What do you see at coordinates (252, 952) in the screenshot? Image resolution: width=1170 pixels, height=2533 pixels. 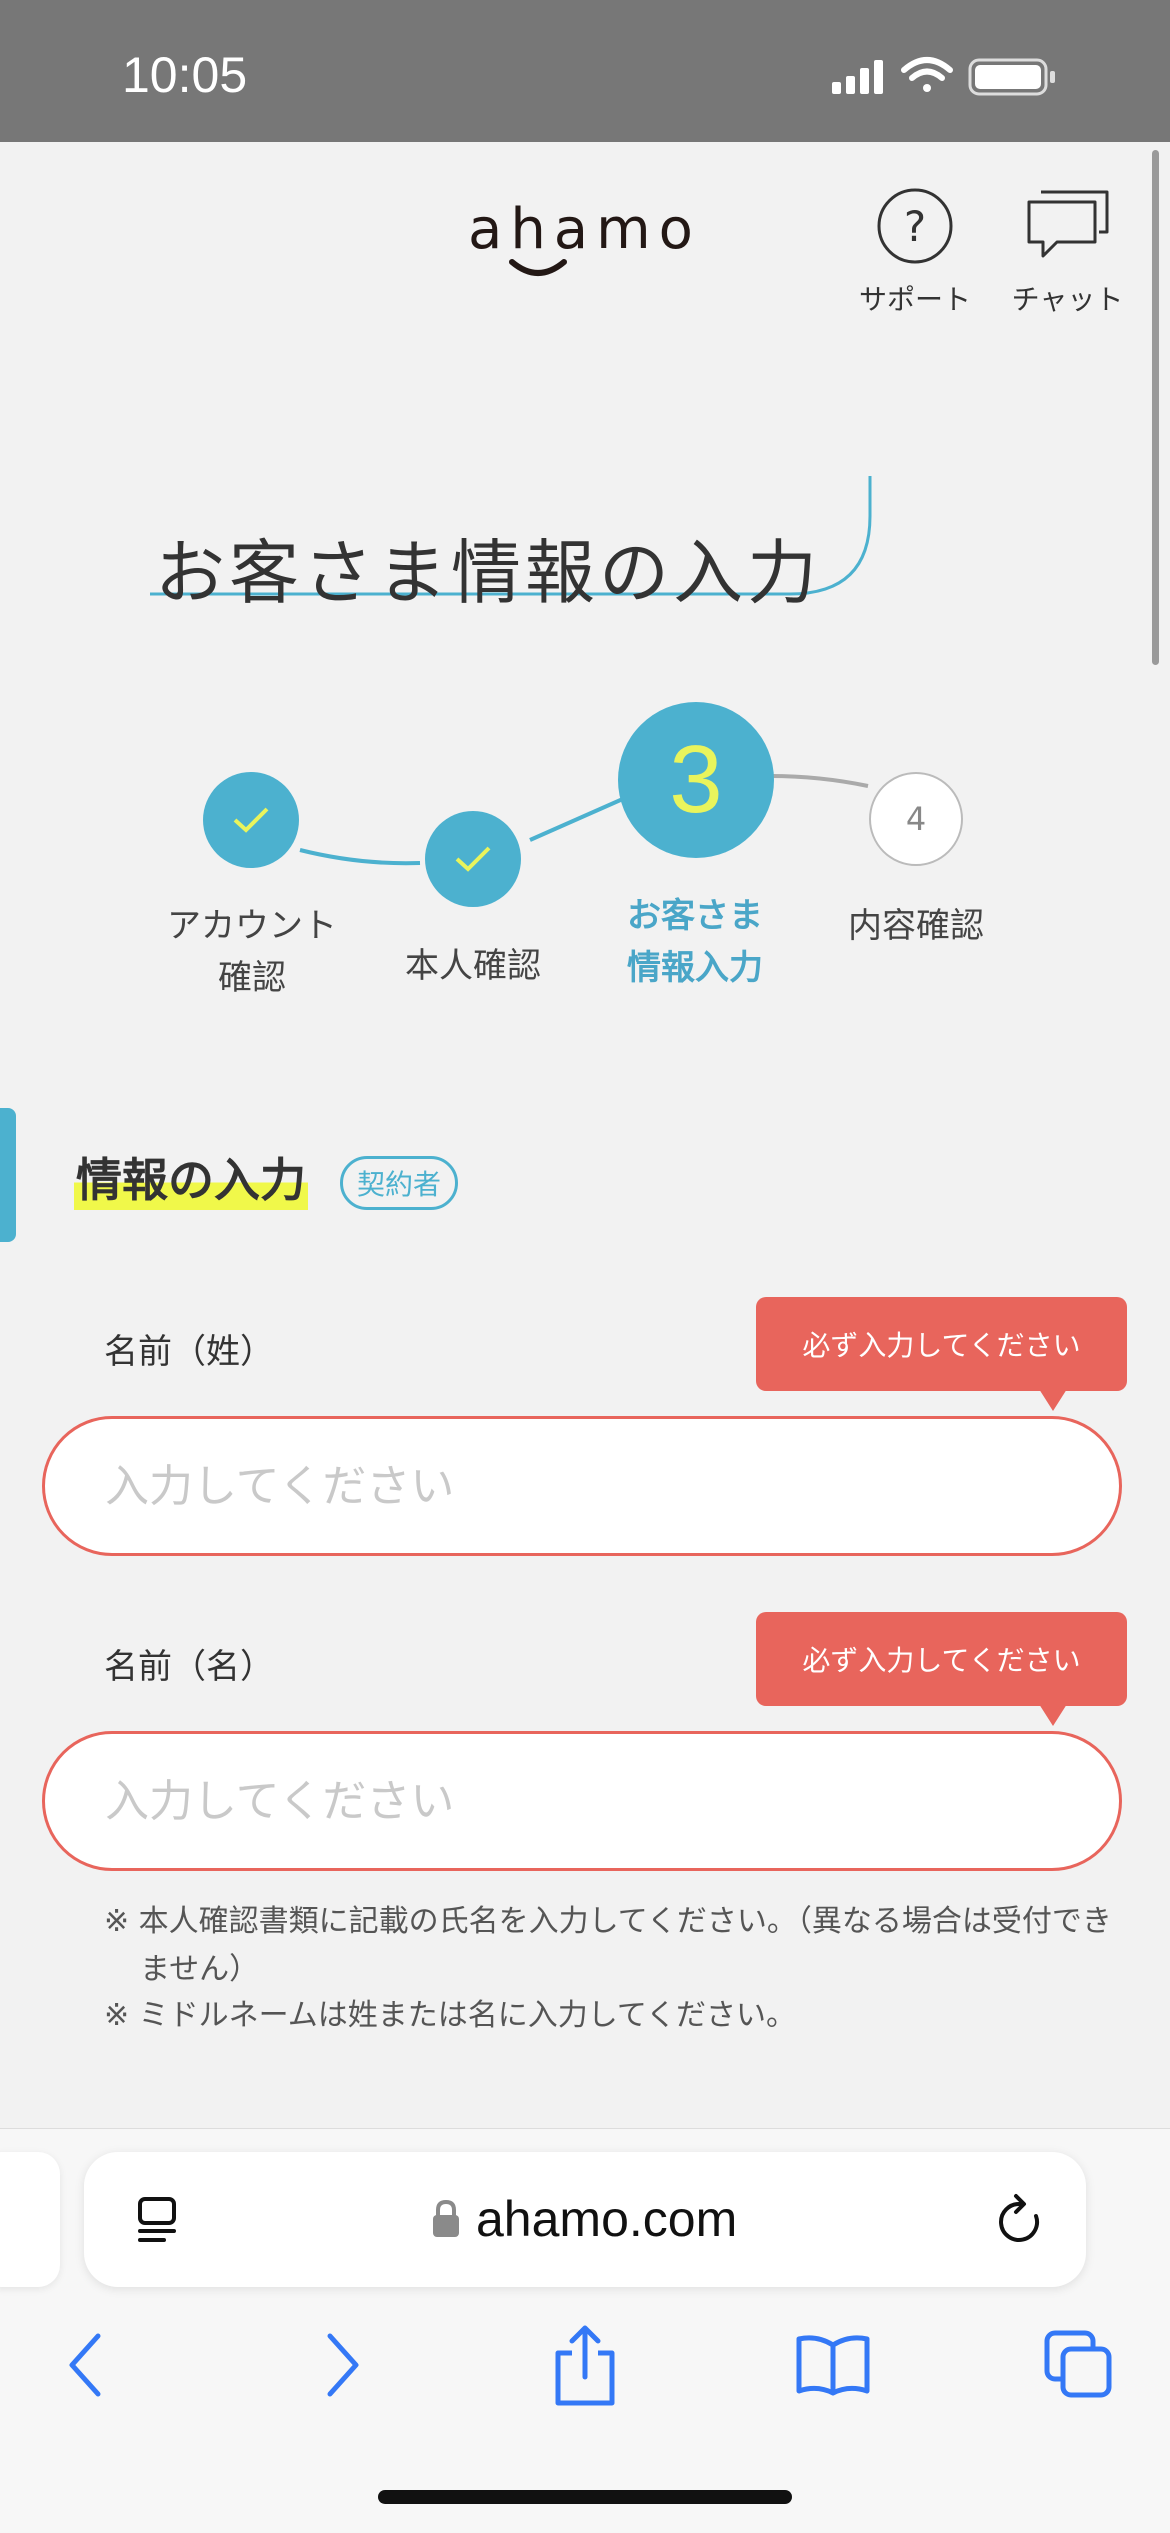 I see `step-1-label: アカウント 確認` at bounding box center [252, 952].